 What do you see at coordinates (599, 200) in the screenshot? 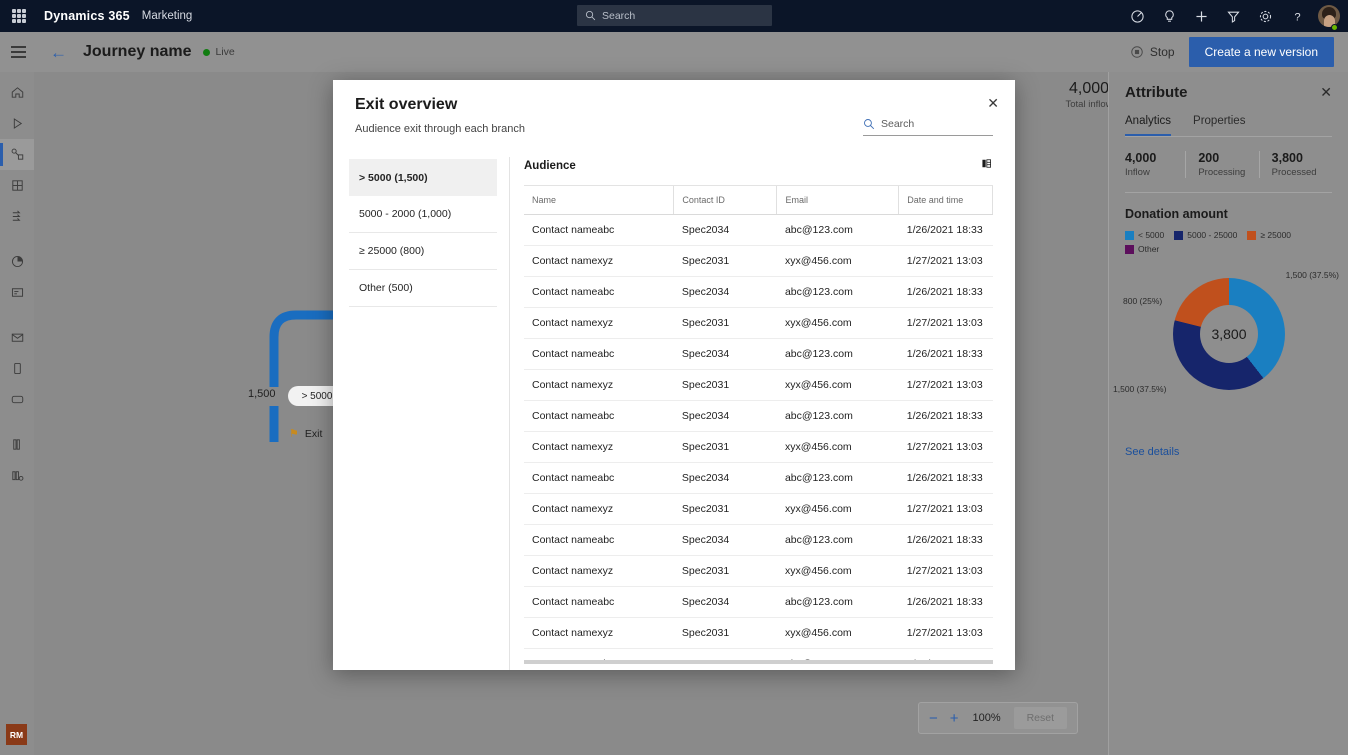
I see `column-header-0: Name` at bounding box center [599, 200].